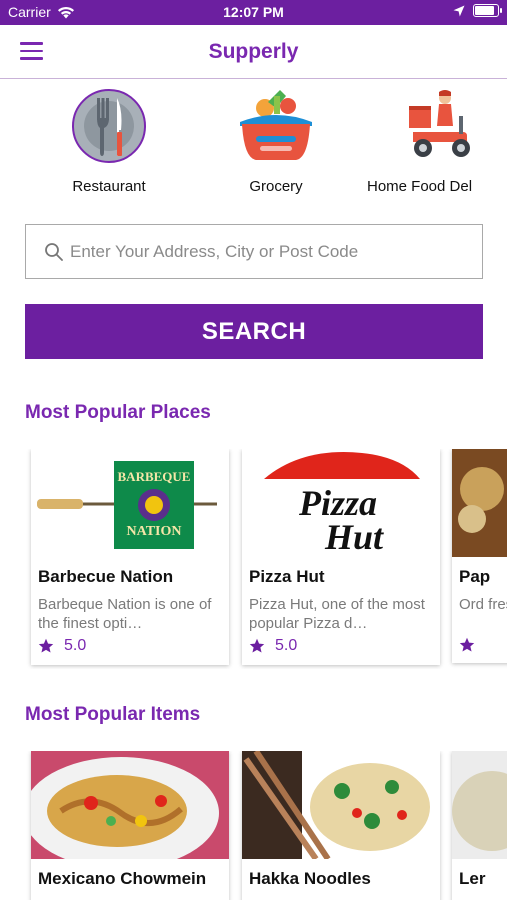  I want to click on category-row: Restaurant Grocery Home Food Del, so click(253, 145).